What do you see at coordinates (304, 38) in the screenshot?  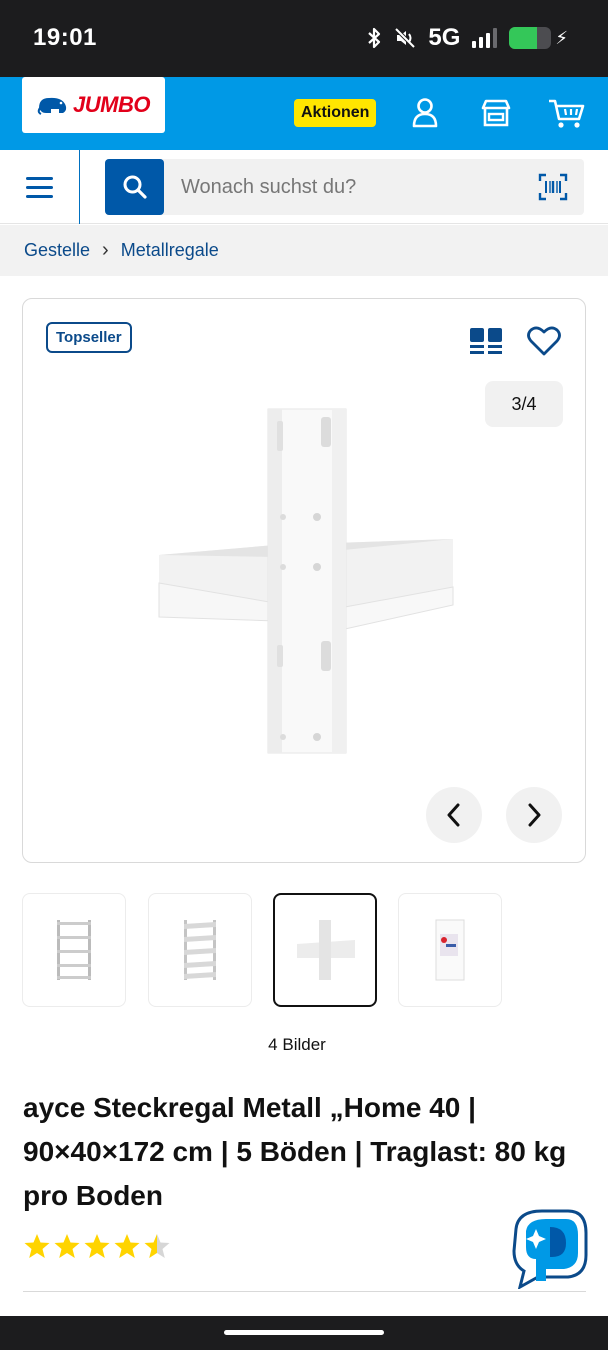 I see `status-bar: 19:01 5G ⚡` at bounding box center [304, 38].